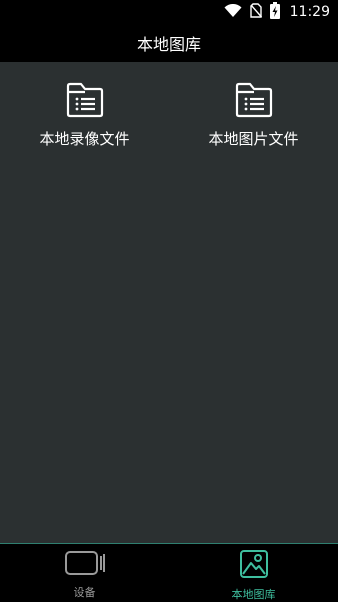 The width and height of the screenshot is (338, 602). What do you see at coordinates (309, 12) in the screenshot?
I see `status-time: 11:29` at bounding box center [309, 12].